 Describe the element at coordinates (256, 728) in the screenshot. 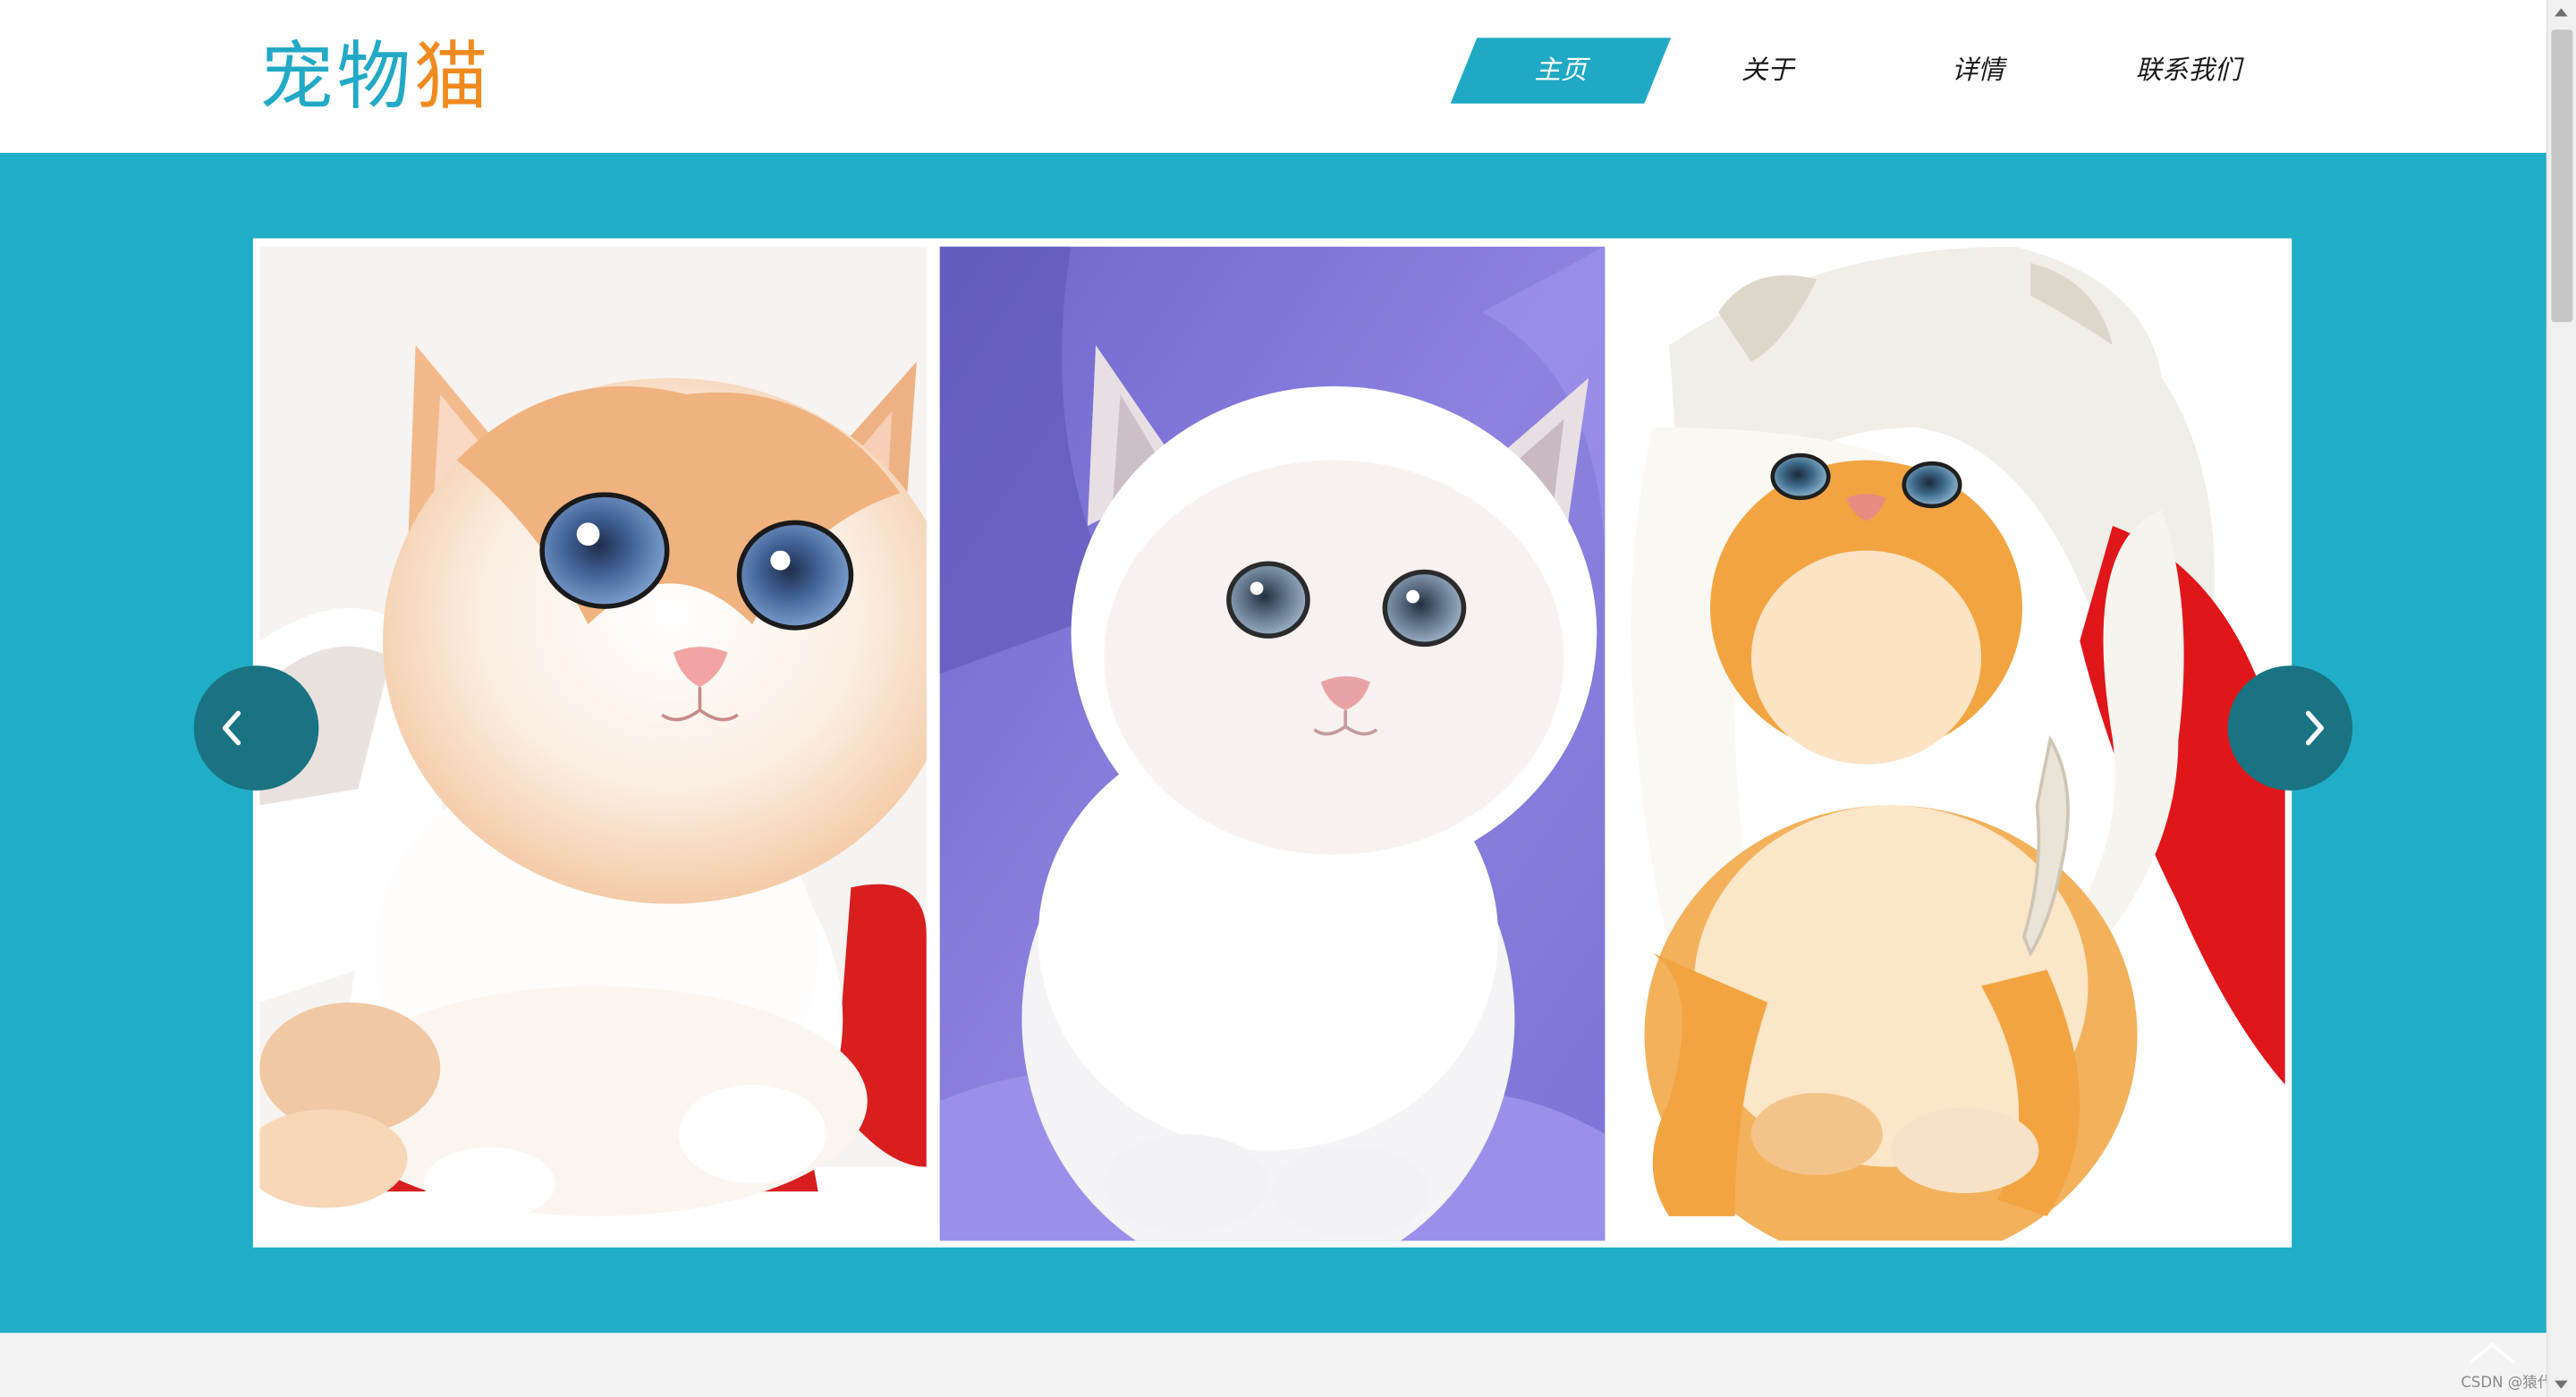

I see `carousel-prev-button` at that location.